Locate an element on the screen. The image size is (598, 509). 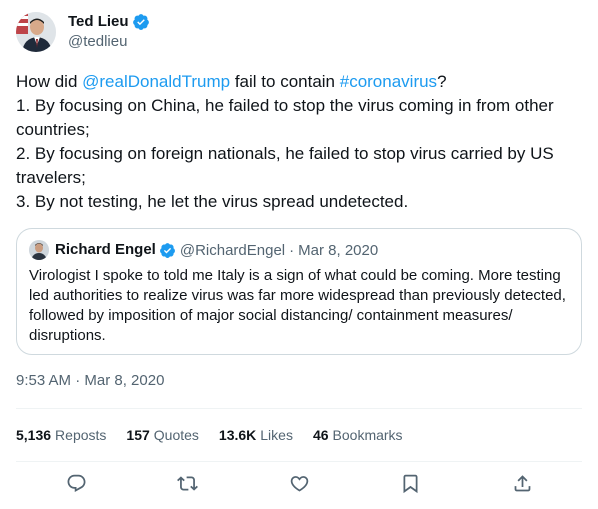
repost-button is located at coordinates (188, 483).